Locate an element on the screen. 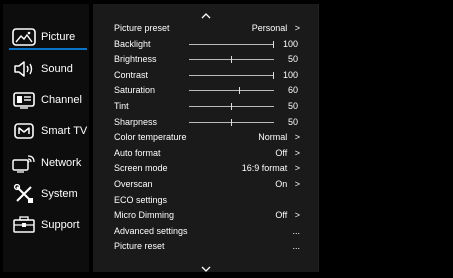 The image size is (453, 278). setting-label: Picture preset is located at coordinates (142, 28).